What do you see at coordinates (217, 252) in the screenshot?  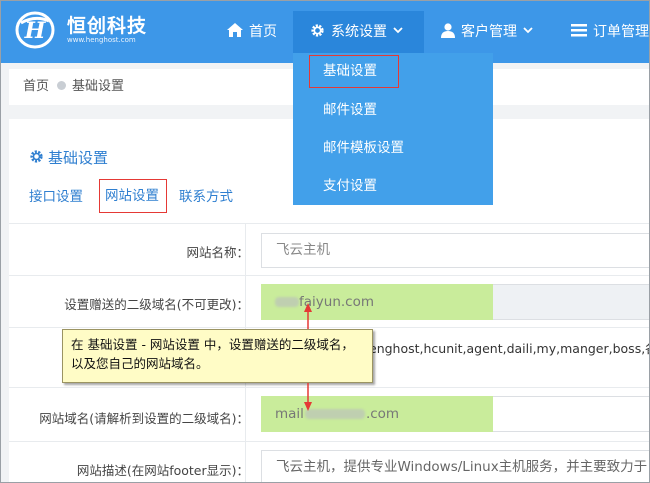 I see `site-name-label: 网站名称：` at bounding box center [217, 252].